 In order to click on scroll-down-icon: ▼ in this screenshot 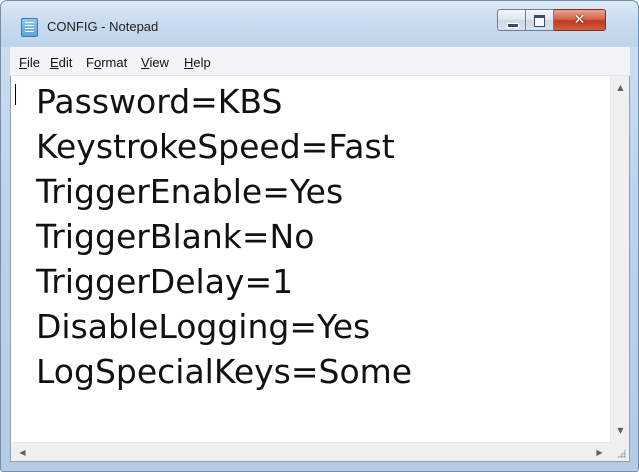, I will do `click(620, 430)`.